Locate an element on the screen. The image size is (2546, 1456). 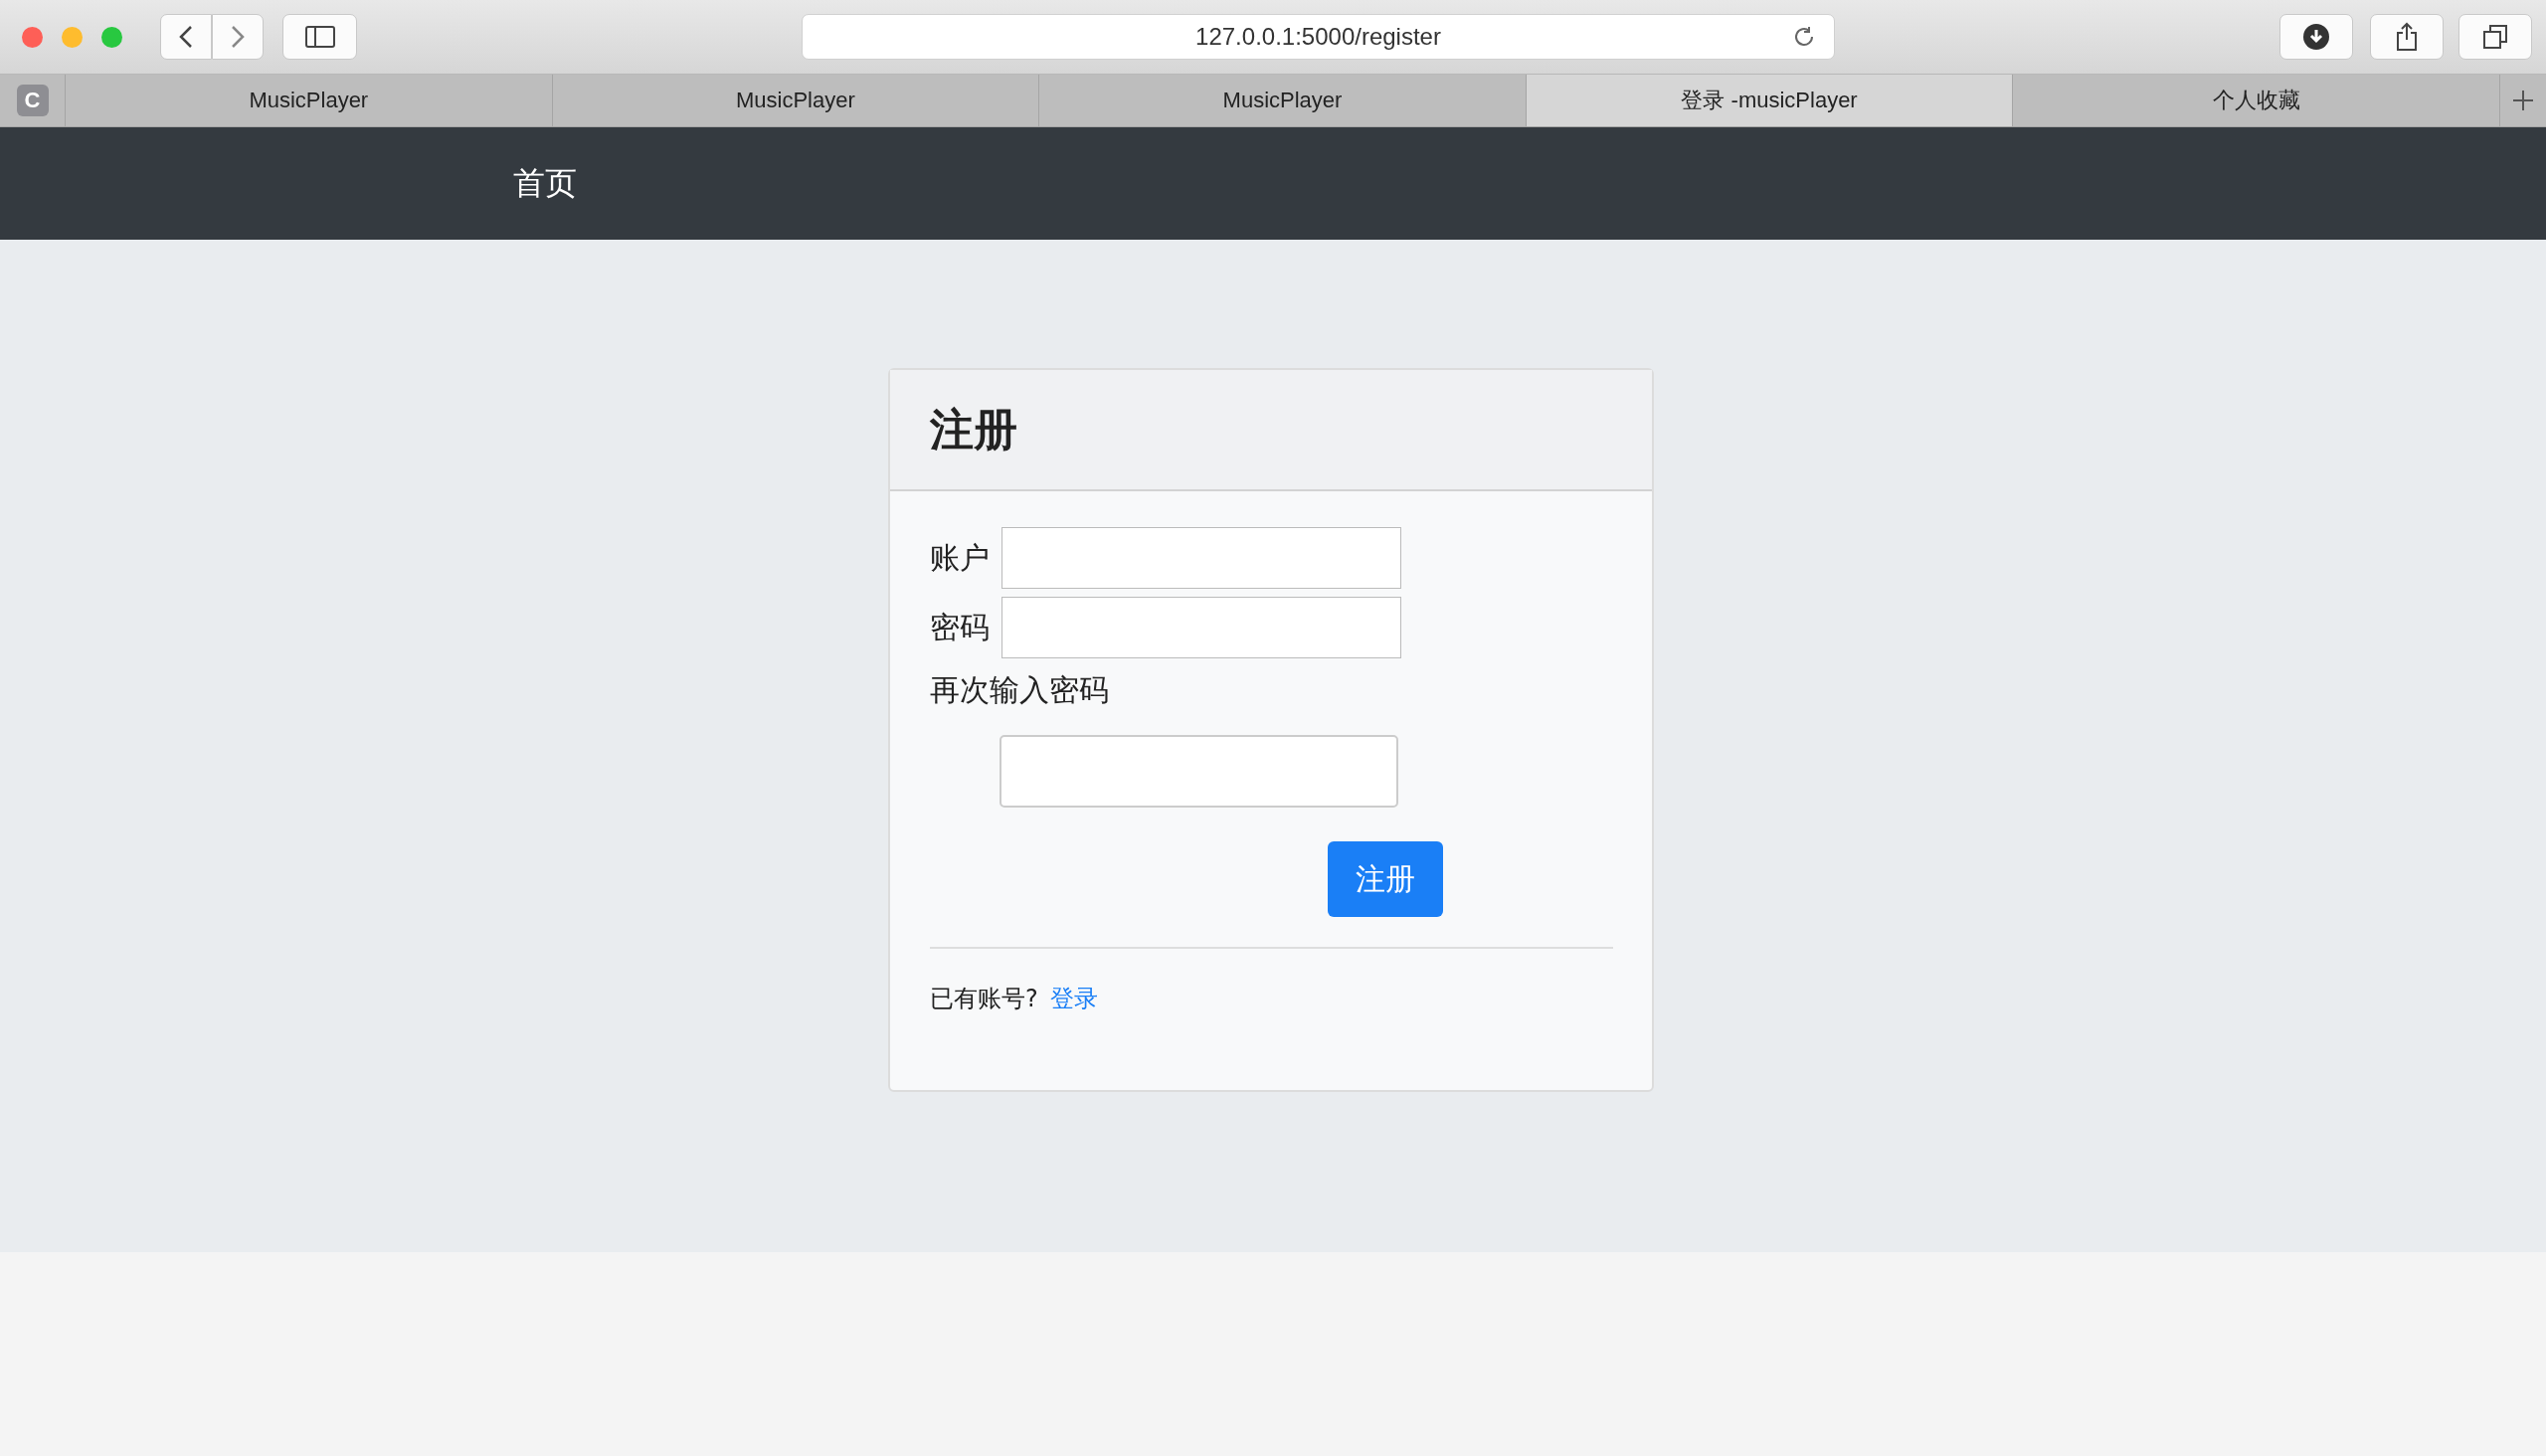
share-icon is located at coordinates (2407, 37).